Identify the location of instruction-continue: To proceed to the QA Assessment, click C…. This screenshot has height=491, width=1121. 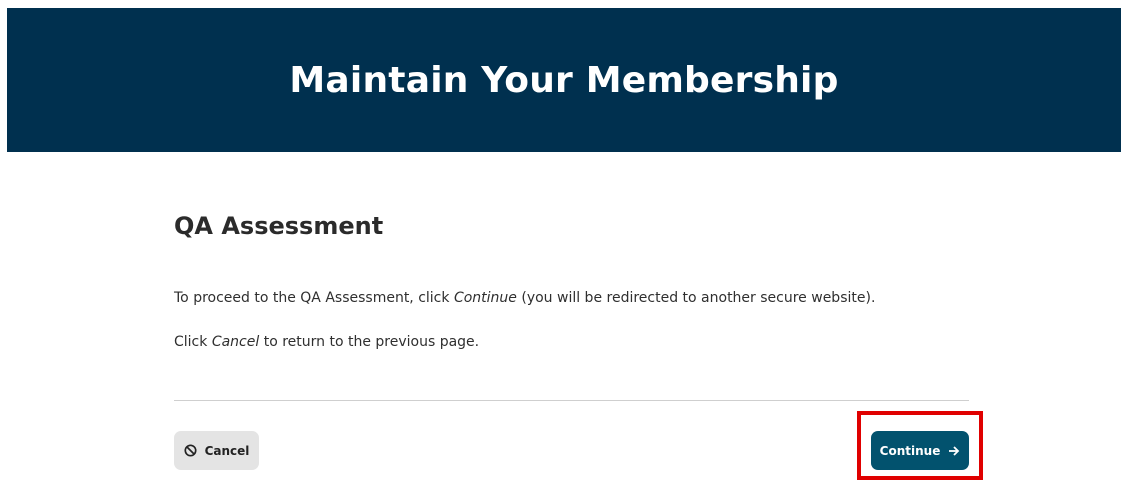
(524, 298).